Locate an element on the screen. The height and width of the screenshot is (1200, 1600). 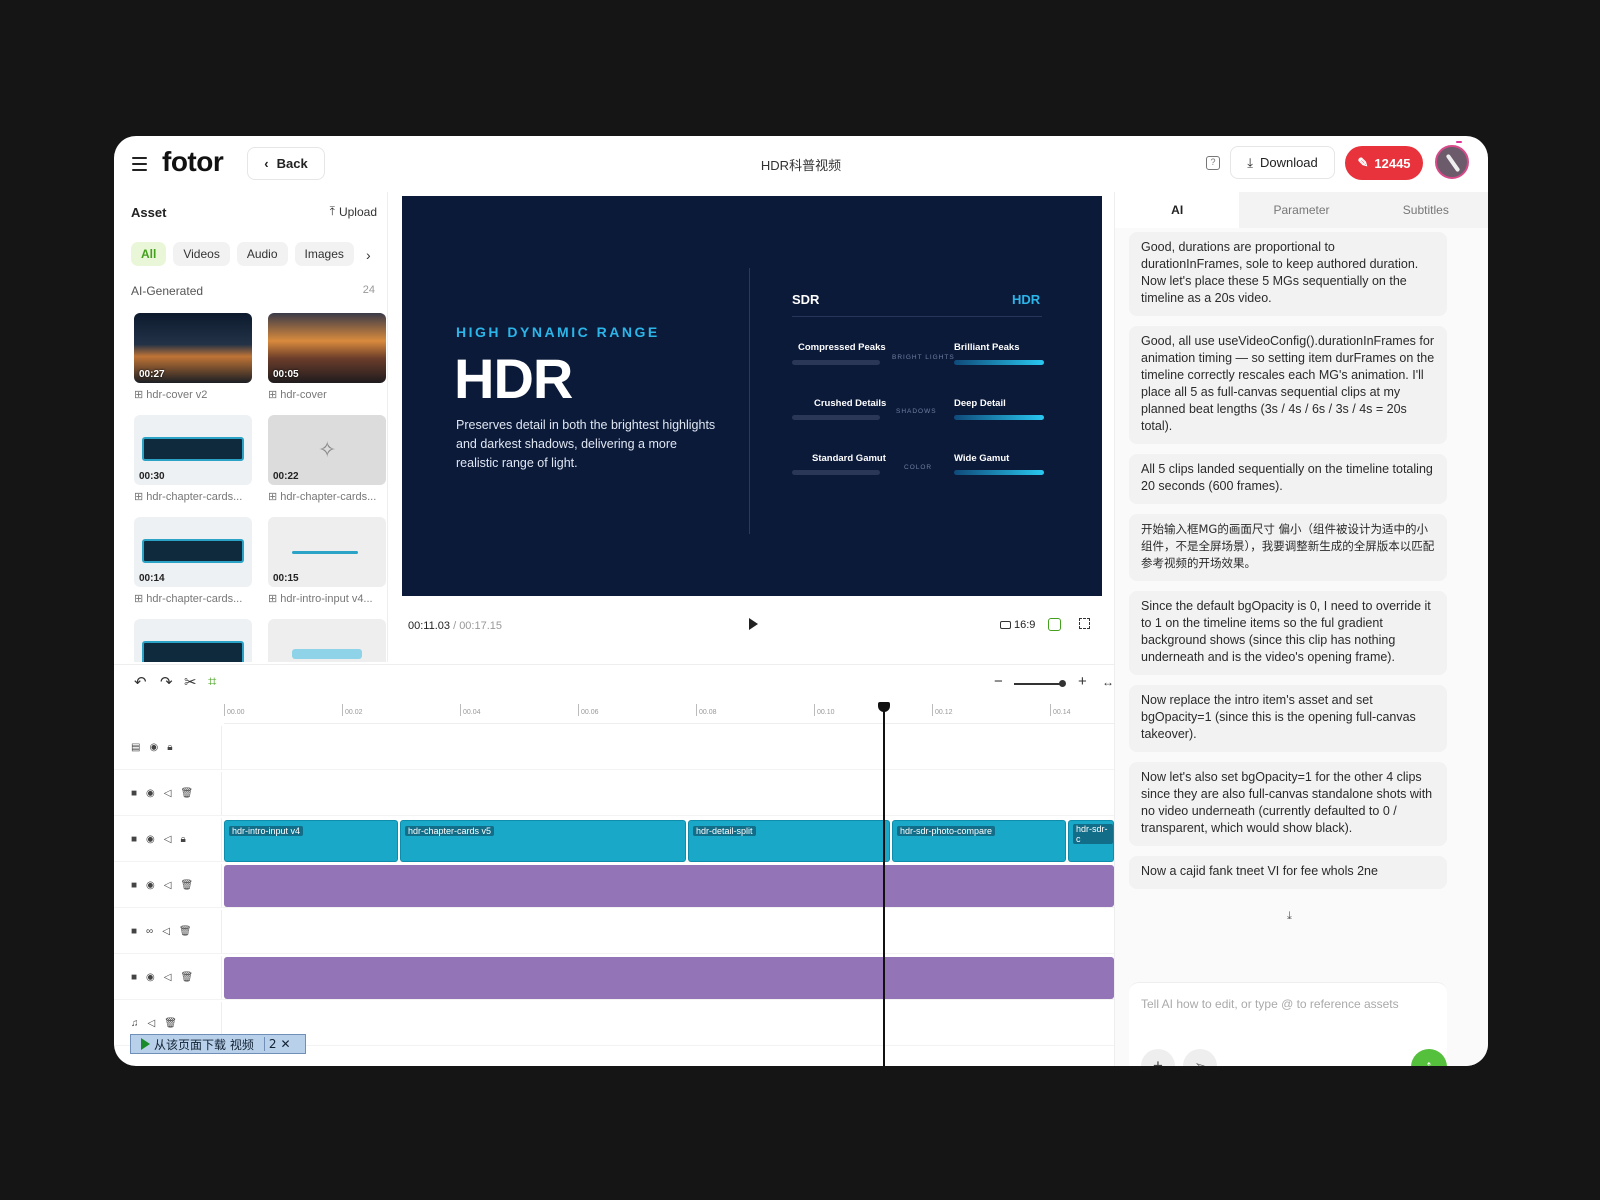
timeline-clip: hdr-sdr-c is located at coordinates (1091, 841).